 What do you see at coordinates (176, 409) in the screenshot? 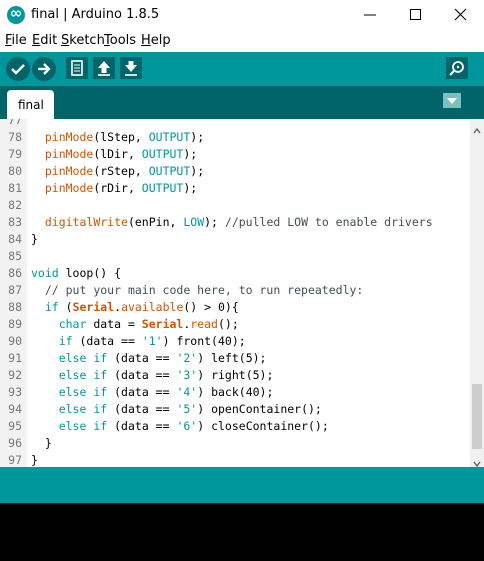
I see `code-text: else if (data == '5') openContainer();` at bounding box center [176, 409].